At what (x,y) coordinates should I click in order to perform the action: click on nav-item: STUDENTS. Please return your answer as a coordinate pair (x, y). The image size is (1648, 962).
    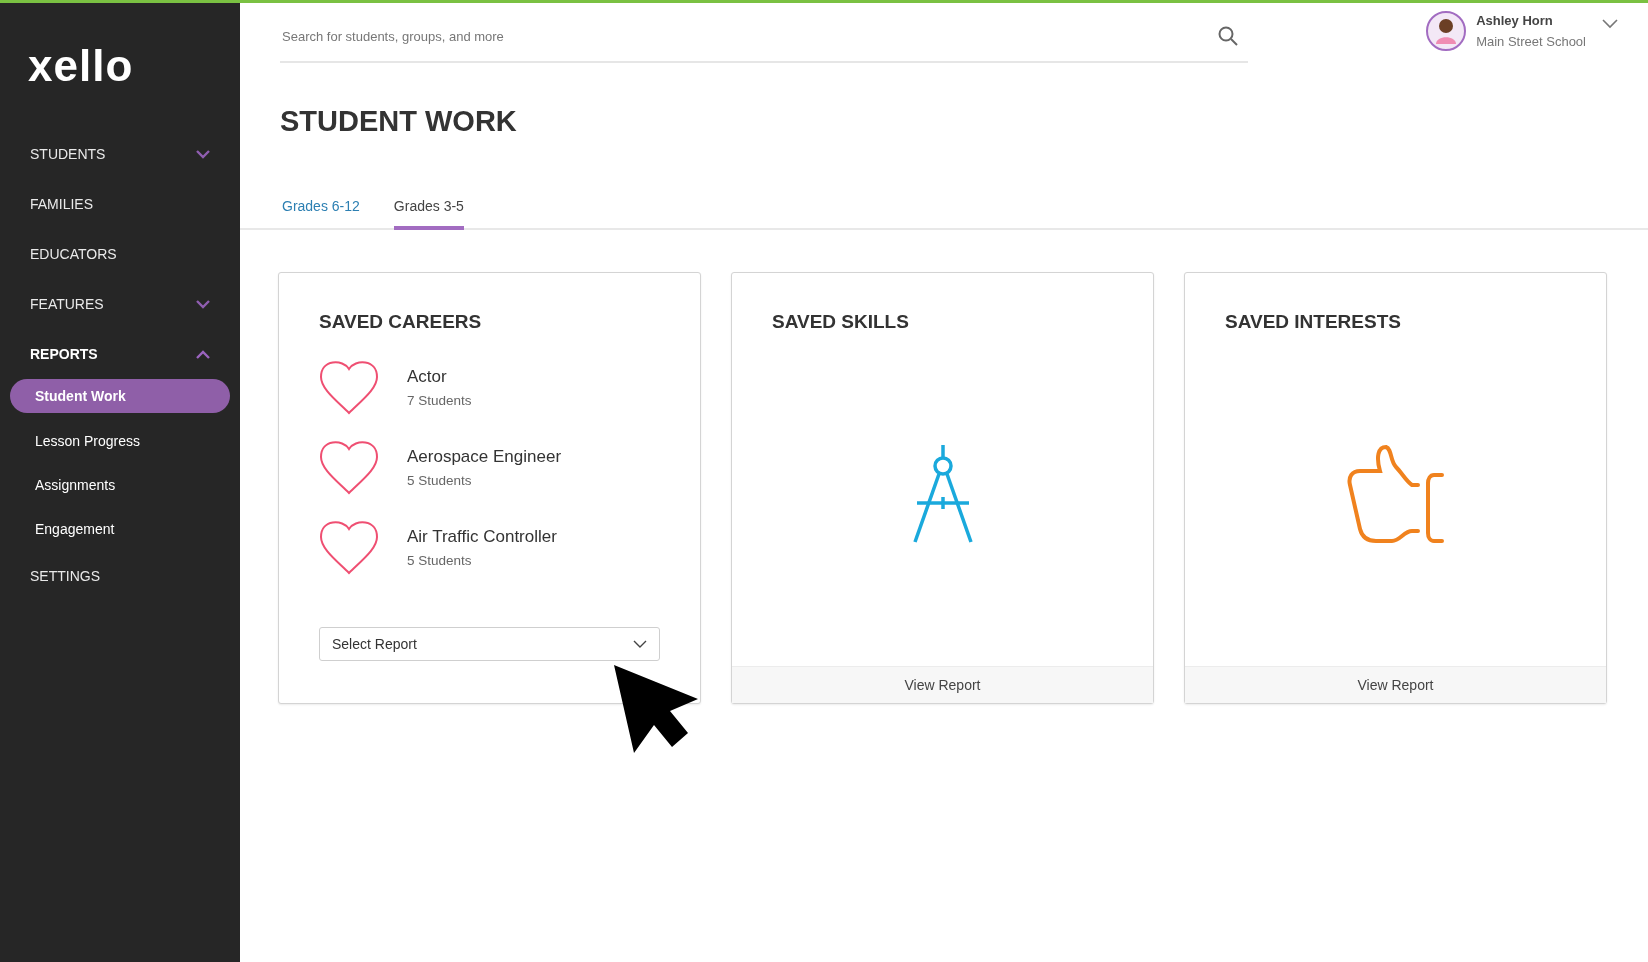
    Looking at the image, I should click on (120, 154).